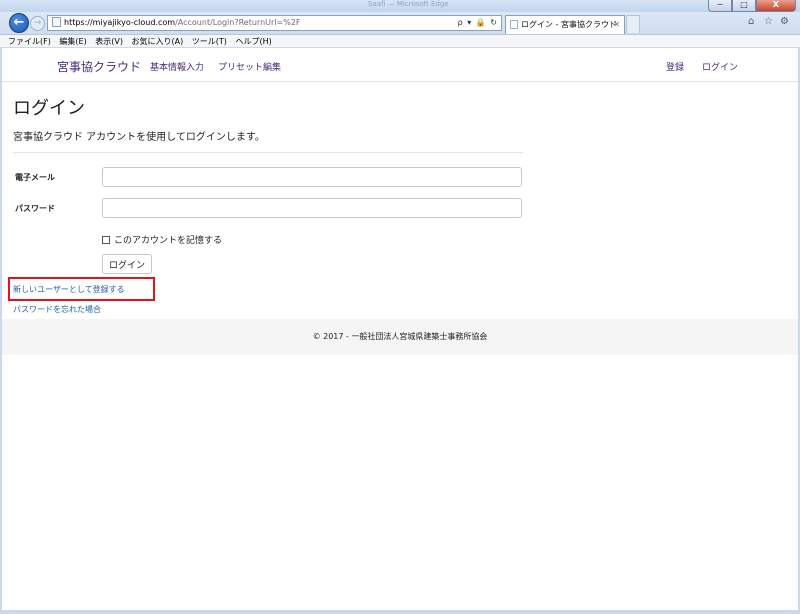  Describe the element at coordinates (158, 41) in the screenshot. I see `menu-favorites: お気に入り(A)` at that location.